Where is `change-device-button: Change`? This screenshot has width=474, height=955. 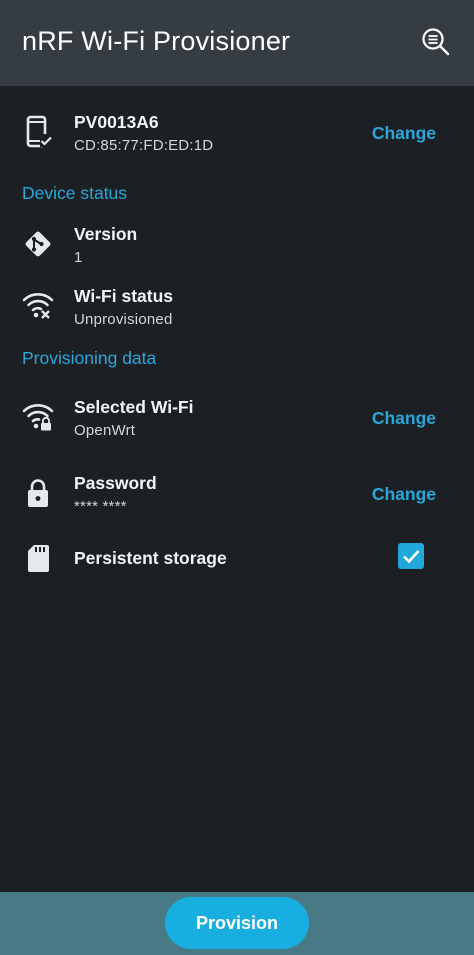 change-device-button: Change is located at coordinates (404, 133).